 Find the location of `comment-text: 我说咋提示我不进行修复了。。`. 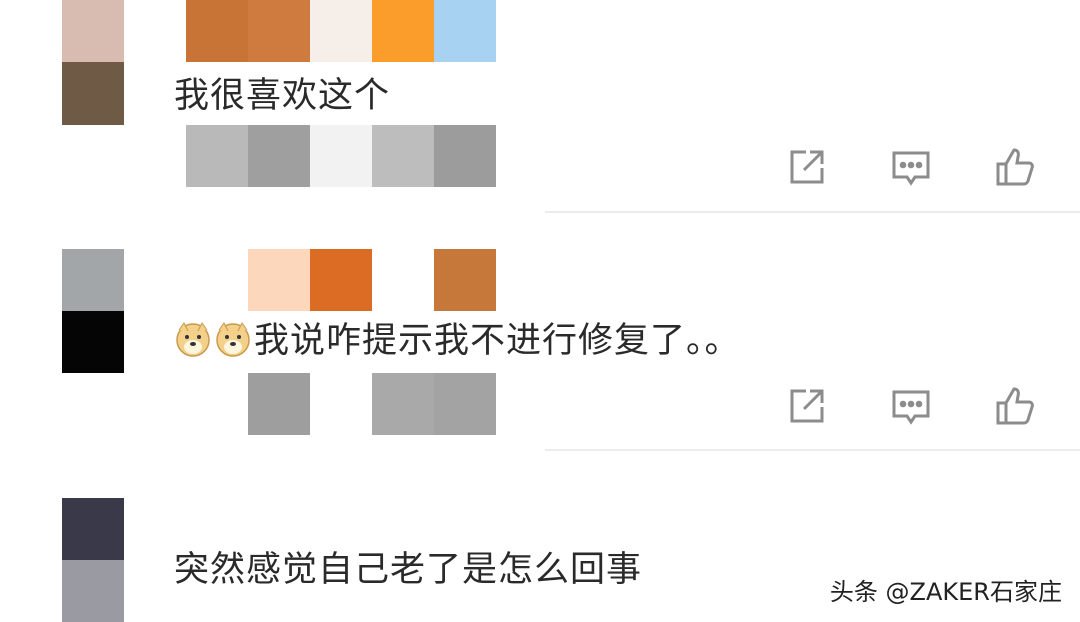

comment-text: 我说咋提示我不进行修复了。。 is located at coordinates (457, 341).